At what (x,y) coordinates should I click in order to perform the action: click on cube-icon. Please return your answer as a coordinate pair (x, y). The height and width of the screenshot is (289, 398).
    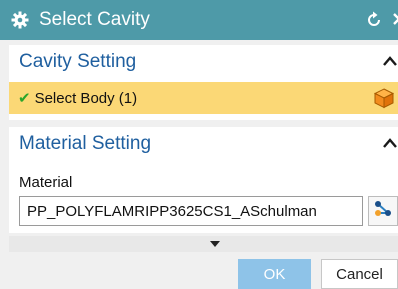
    Looking at the image, I should click on (384, 98).